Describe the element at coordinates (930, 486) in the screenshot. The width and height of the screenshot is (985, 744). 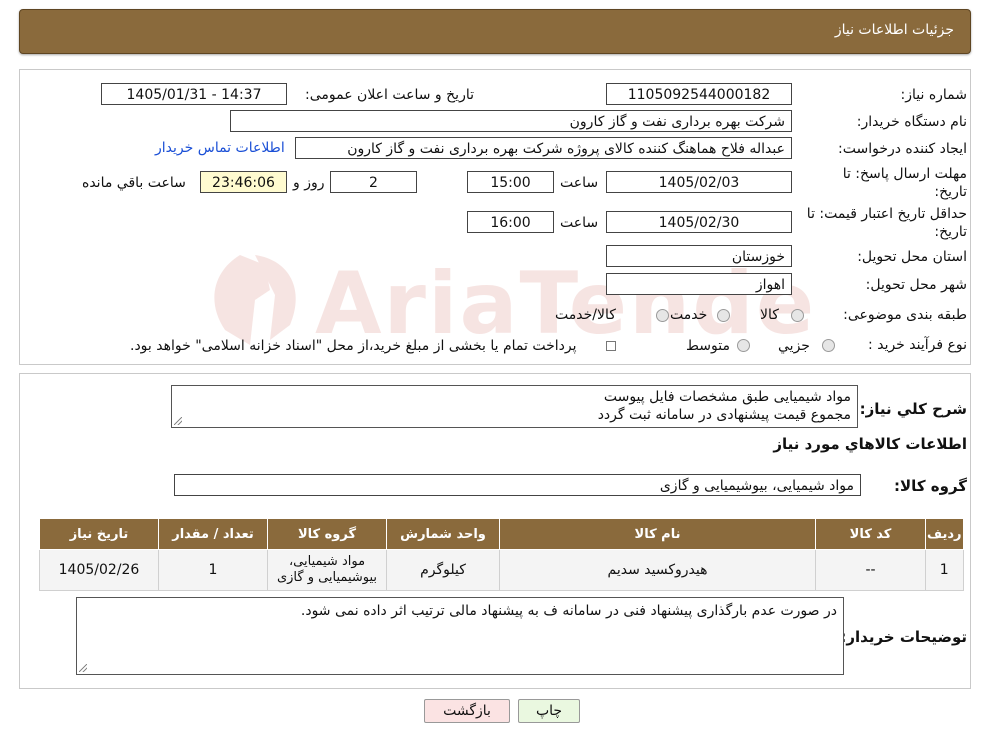
I see `goods-group-label: گروه کالا:` at that location.